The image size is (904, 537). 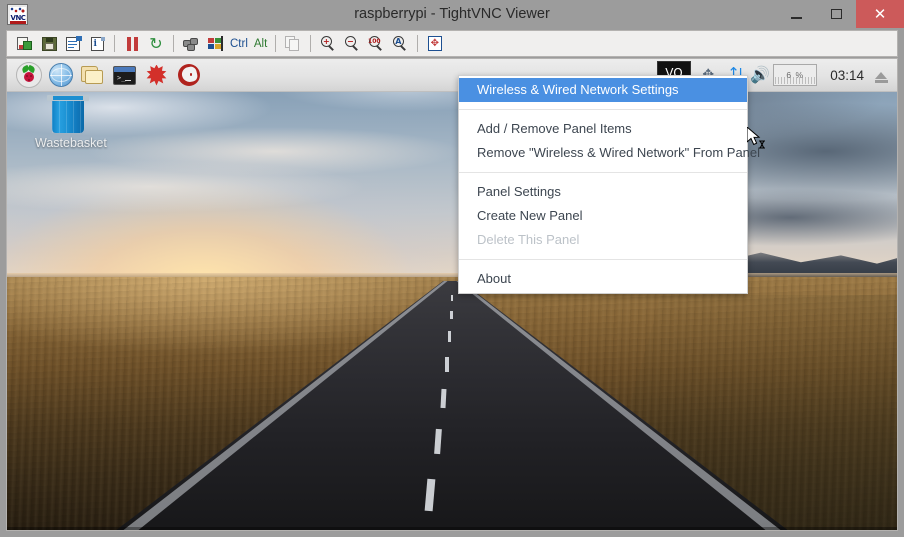 What do you see at coordinates (528, 239) in the screenshot?
I see `menu-item-delete-this-panel: Delete This Panel` at bounding box center [528, 239].